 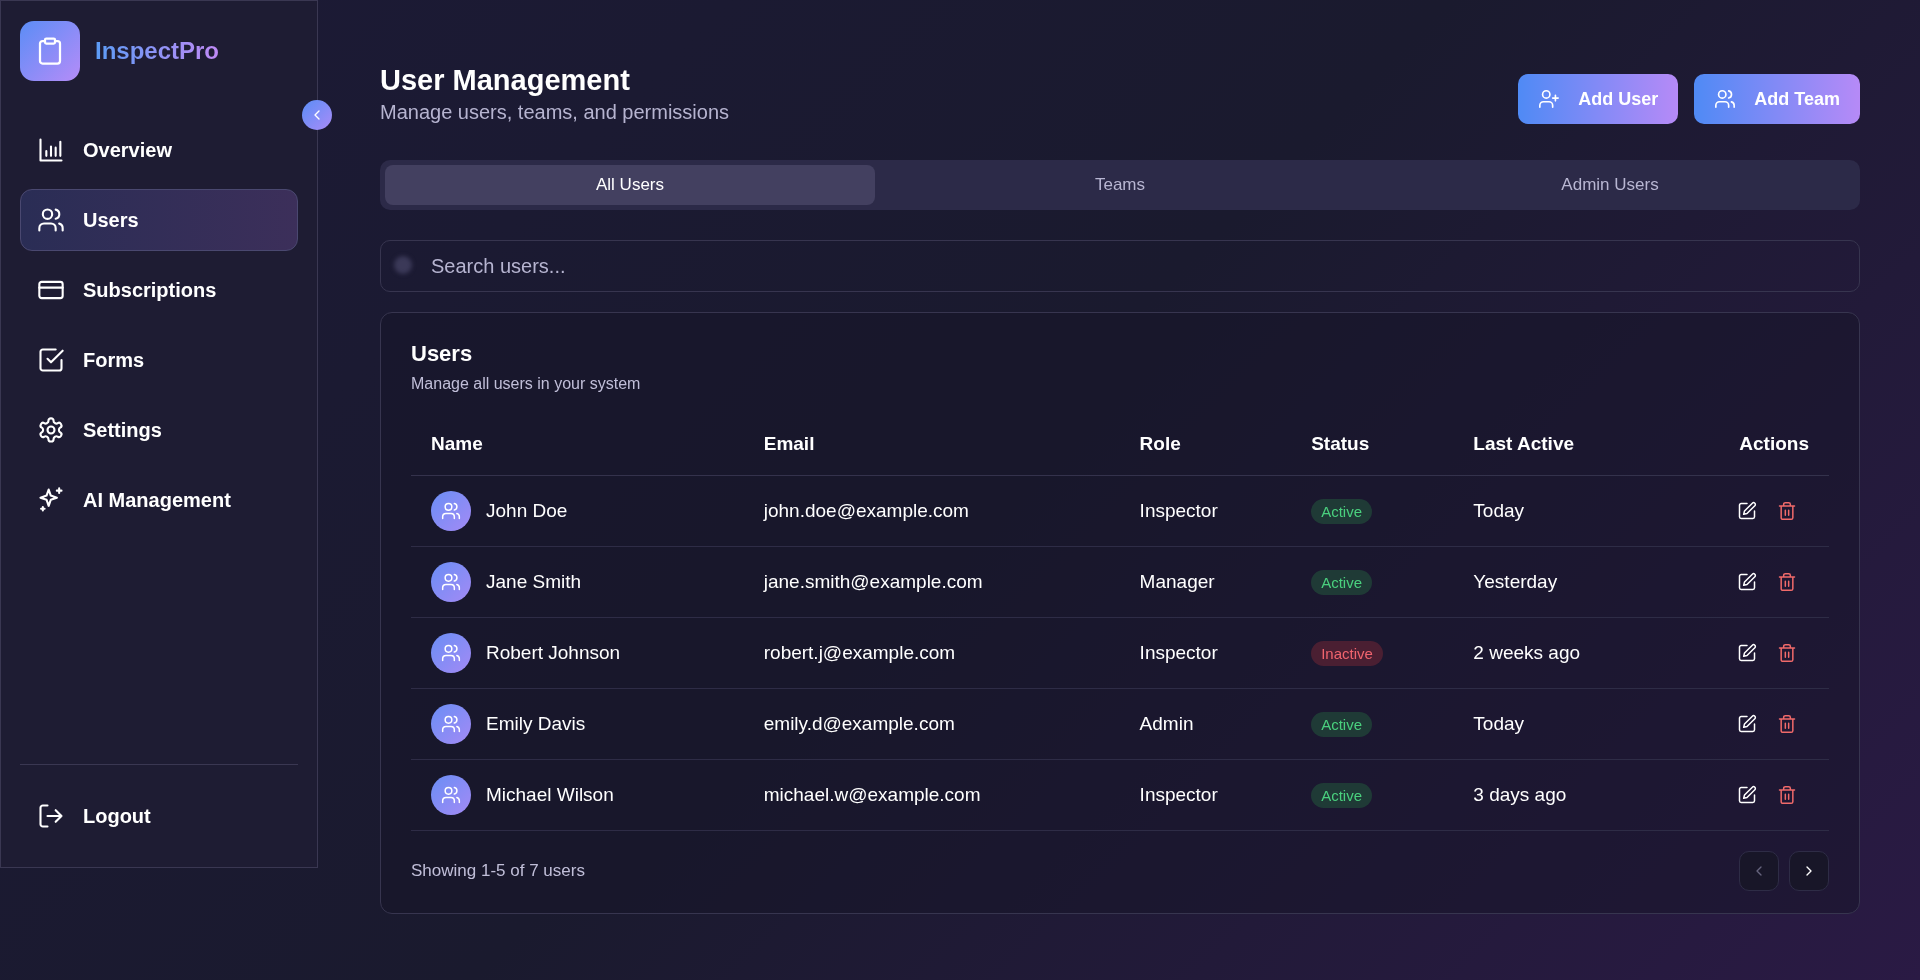 I want to click on card-subtitle: Manage all users in your system, so click(x=526, y=384).